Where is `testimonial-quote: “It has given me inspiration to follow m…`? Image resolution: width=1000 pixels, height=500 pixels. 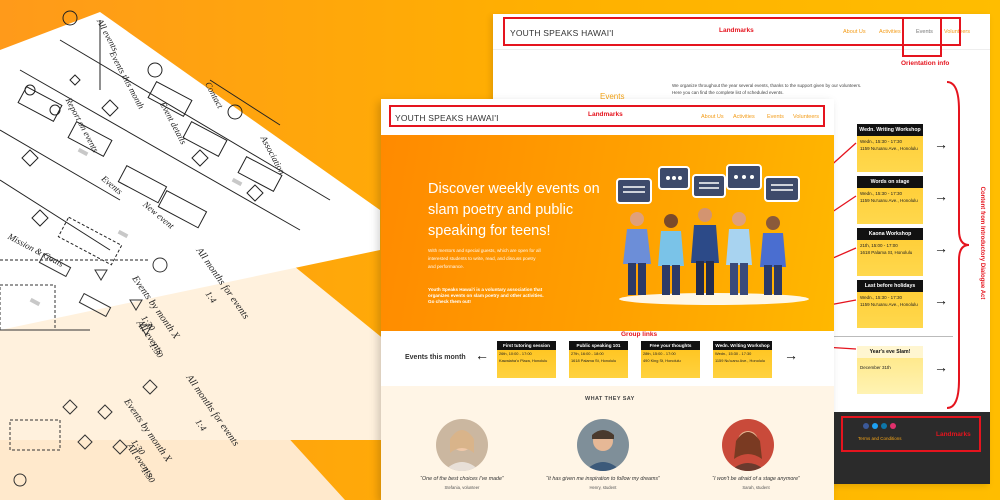
testimonial-quote: “It has given me inspiration to follow m… is located at coordinates (603, 479).